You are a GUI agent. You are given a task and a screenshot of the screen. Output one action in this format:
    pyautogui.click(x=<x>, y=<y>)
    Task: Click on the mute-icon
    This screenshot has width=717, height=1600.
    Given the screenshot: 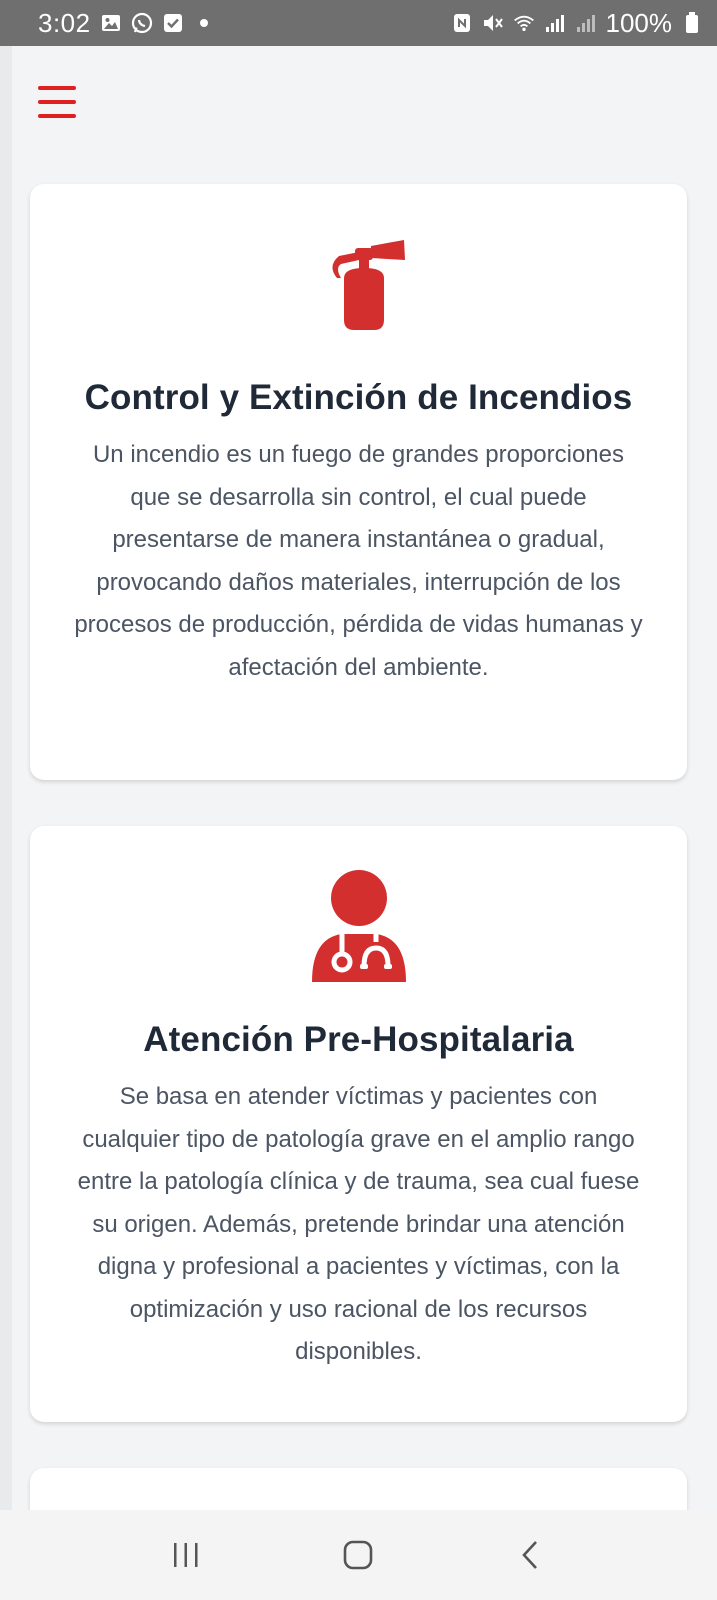 What is the action you would take?
    pyautogui.click(x=493, y=23)
    